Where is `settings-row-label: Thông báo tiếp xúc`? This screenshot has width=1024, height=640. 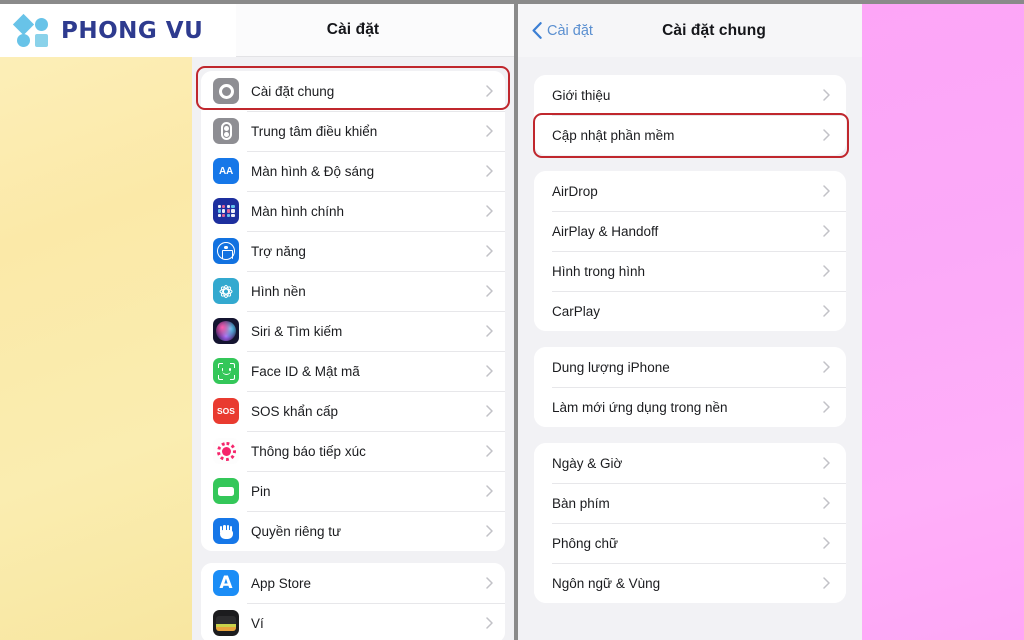 settings-row-label: Thông báo tiếp xúc is located at coordinates (308, 451).